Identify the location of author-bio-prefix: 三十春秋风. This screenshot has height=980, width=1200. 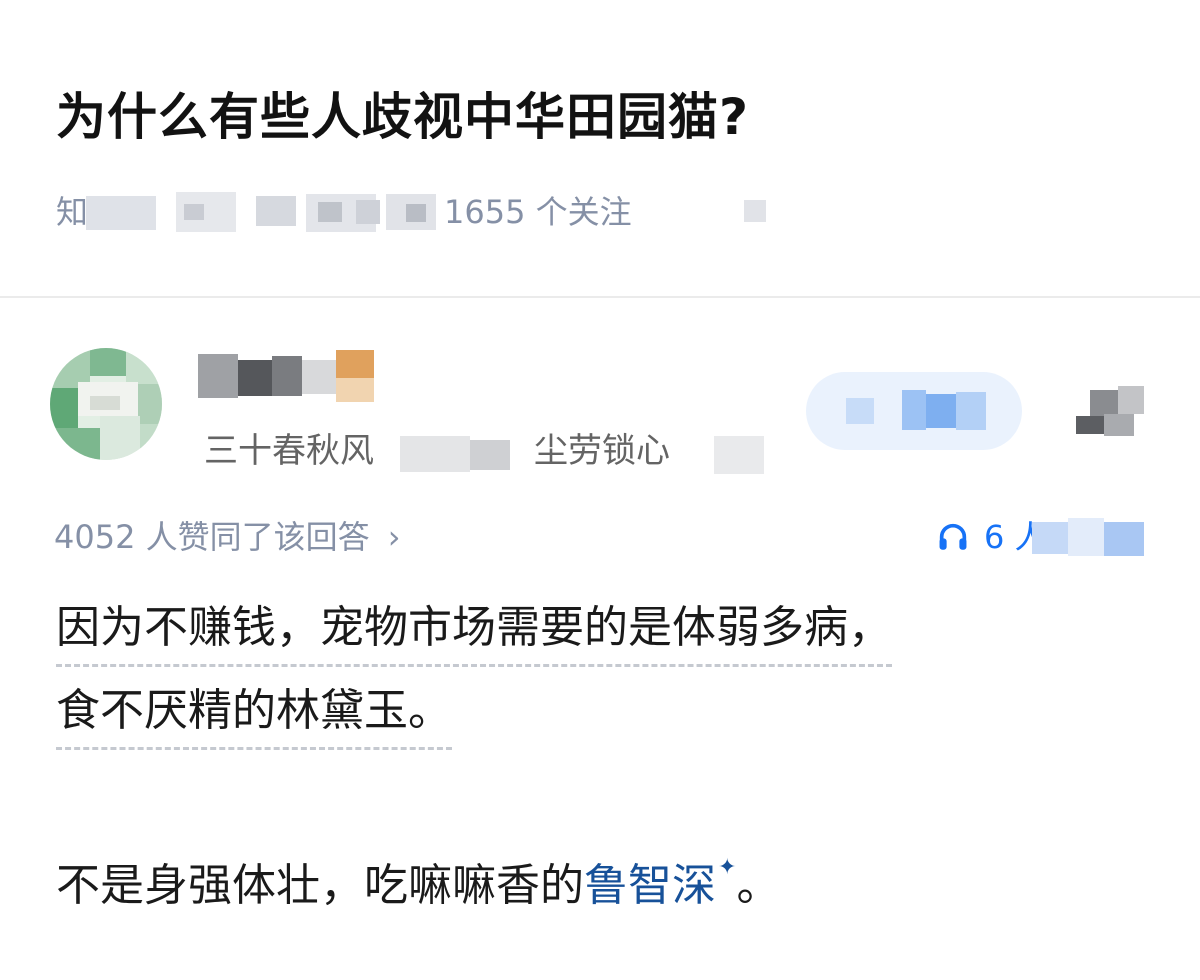
(289, 451).